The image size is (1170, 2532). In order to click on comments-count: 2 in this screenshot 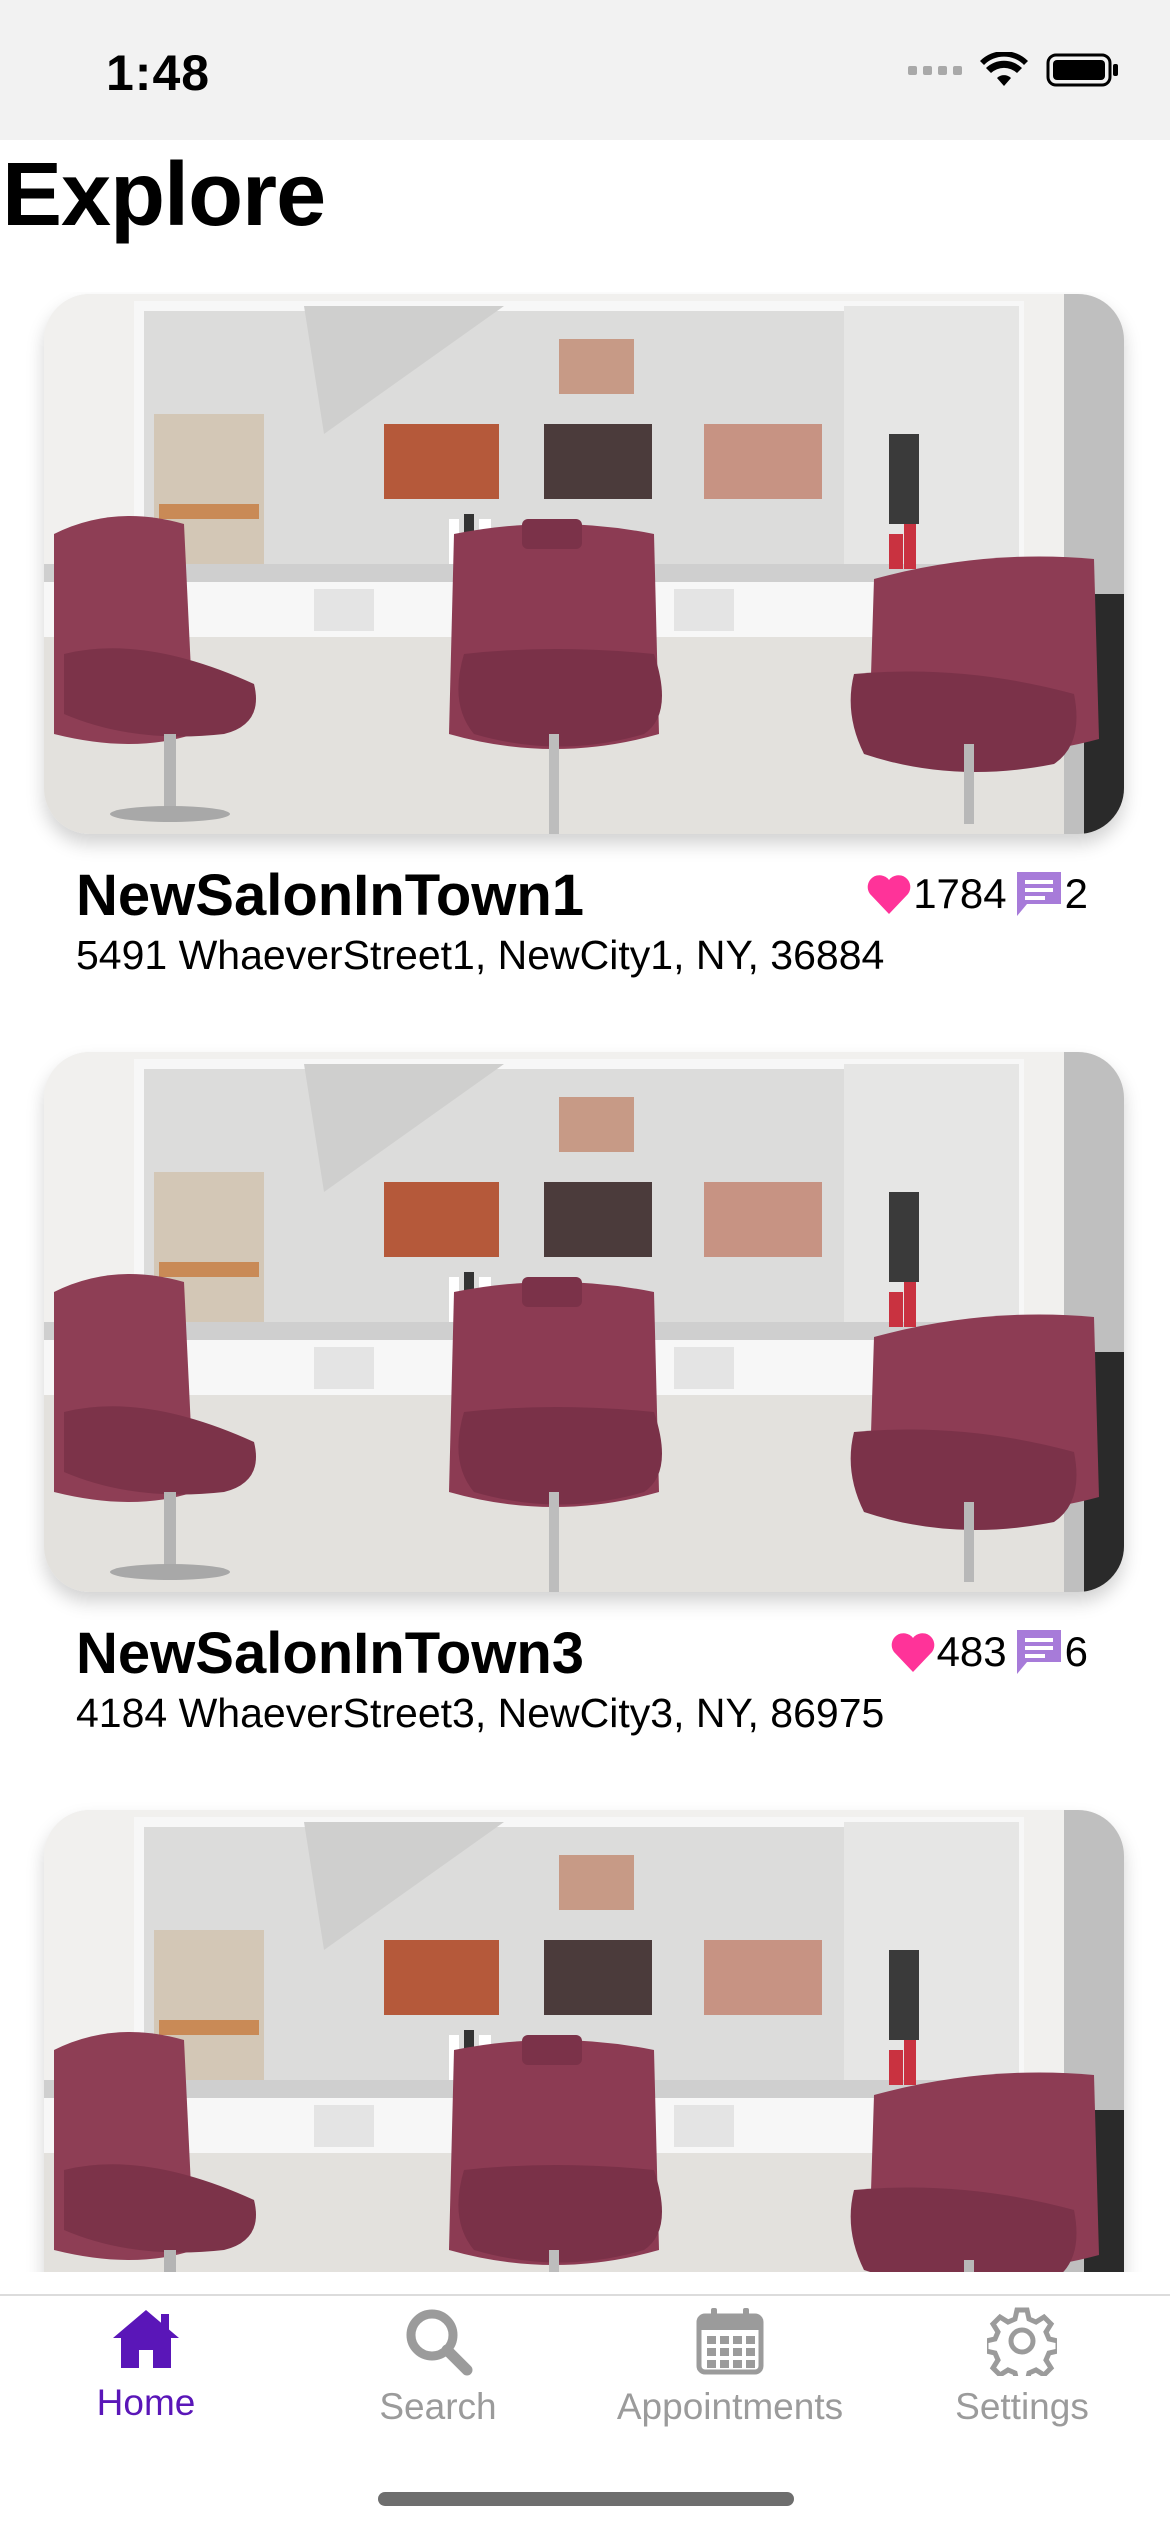, I will do `click(1076, 893)`.